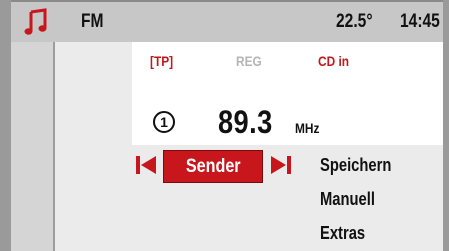 The image size is (449, 251). I want to click on frequency-value: 89.3, so click(245, 122).